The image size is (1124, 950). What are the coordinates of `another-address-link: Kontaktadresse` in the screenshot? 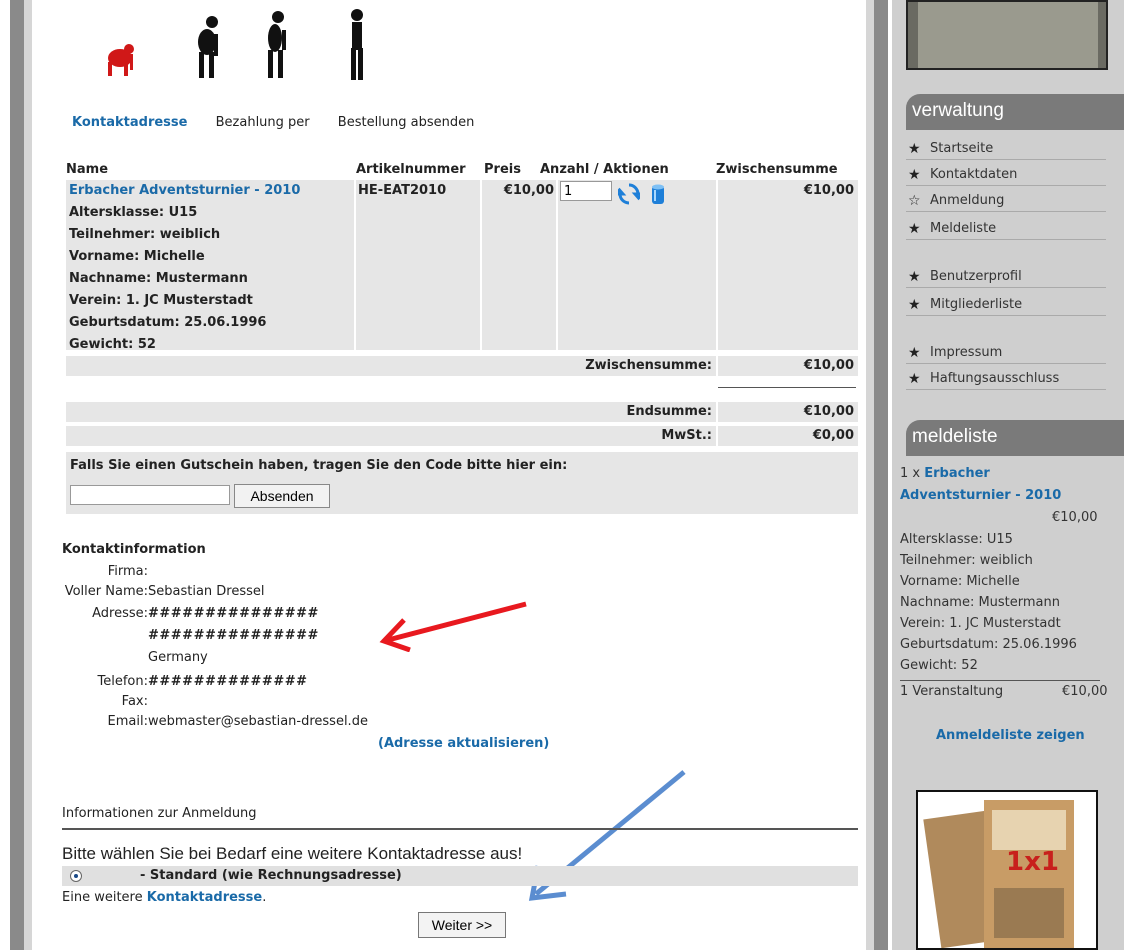 It's located at (204, 897).